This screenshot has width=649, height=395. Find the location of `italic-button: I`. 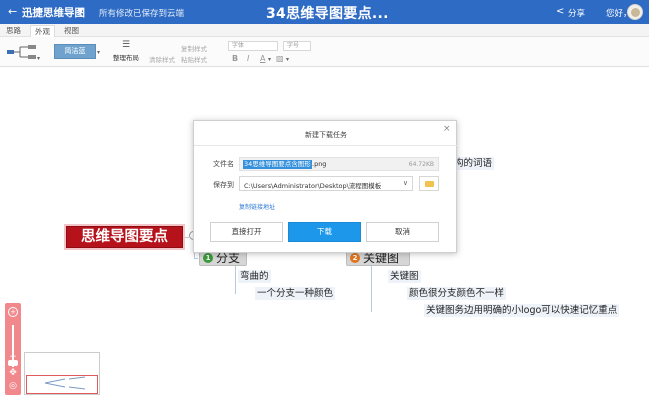

italic-button: I is located at coordinates (248, 58).